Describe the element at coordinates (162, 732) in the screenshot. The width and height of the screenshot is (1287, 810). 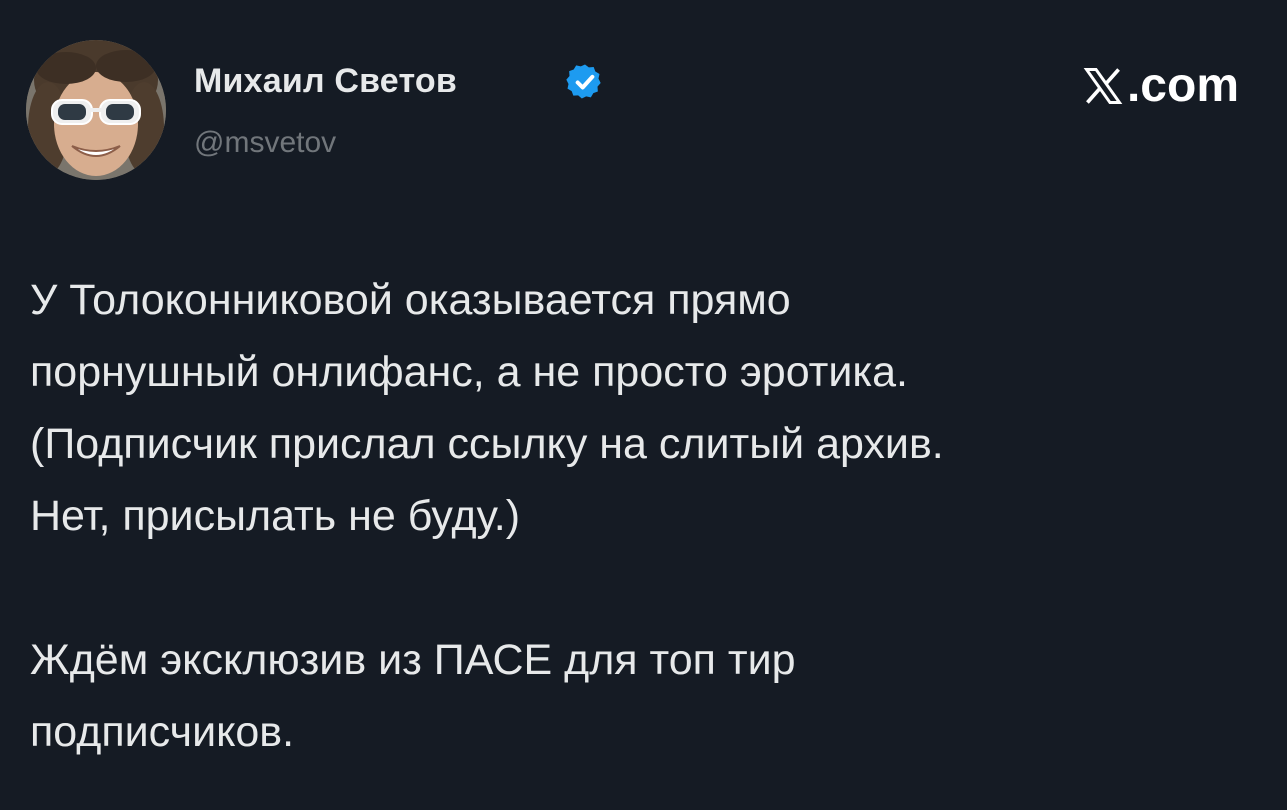
I see `tweet-line: подписчиков.` at that location.